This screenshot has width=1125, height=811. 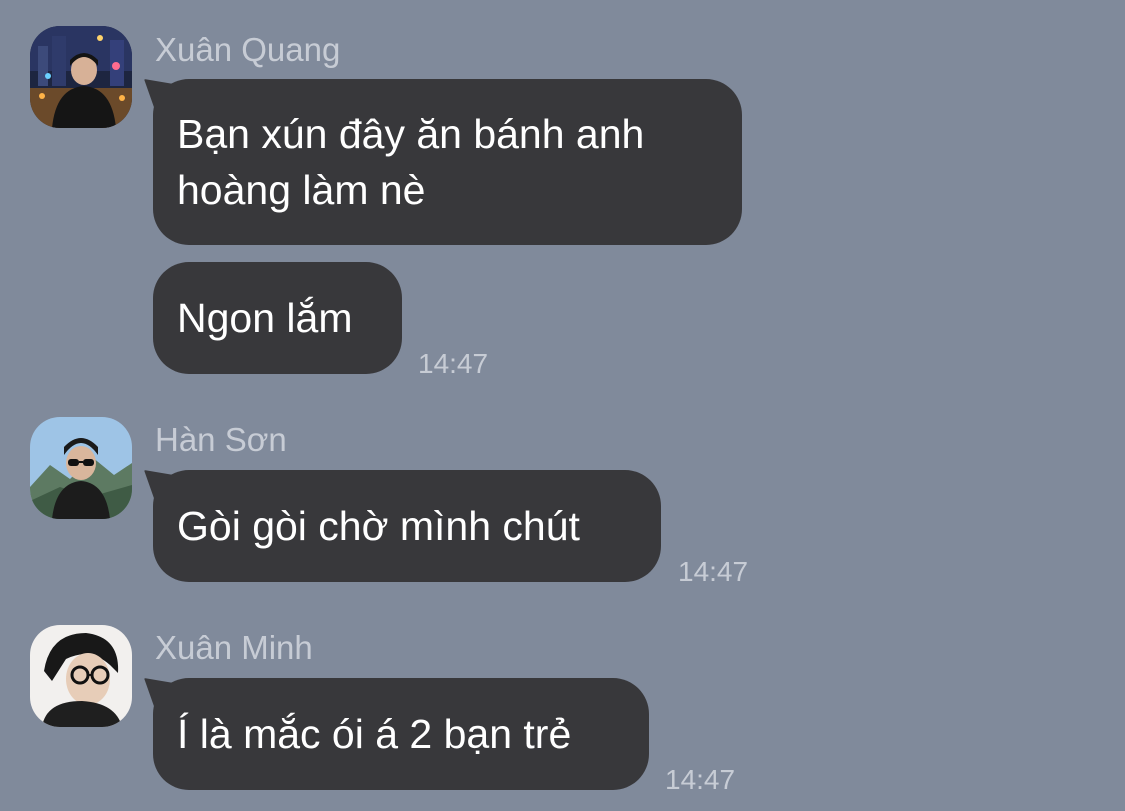 What do you see at coordinates (411, 134) in the screenshot?
I see `message-text: Bạn xún đây ăn bánh anh` at bounding box center [411, 134].